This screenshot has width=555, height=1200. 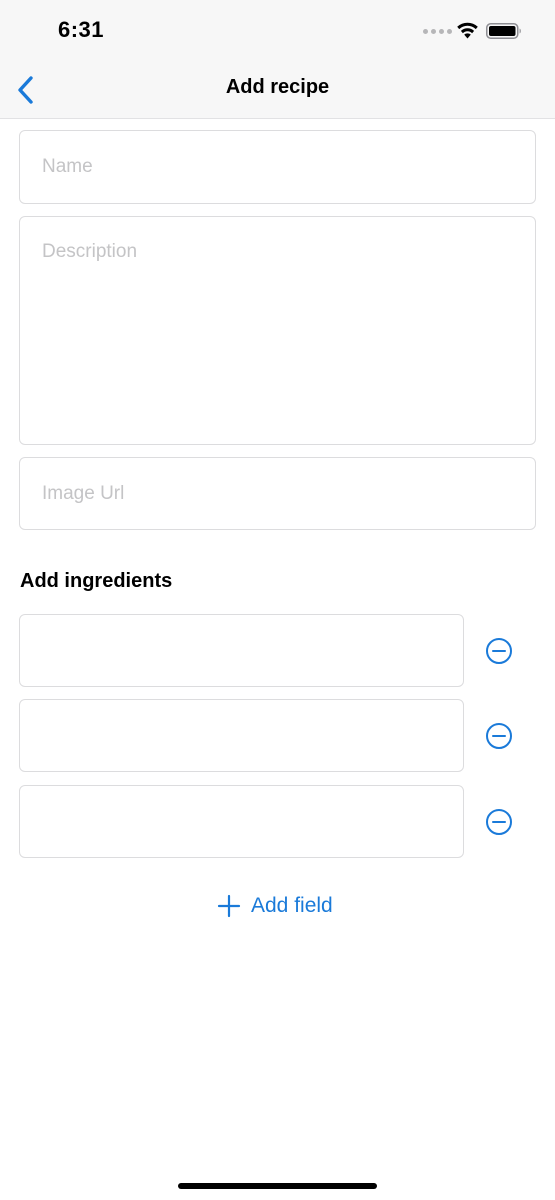 I want to click on top-bar: 6:31 Add recipe, so click(x=277, y=59).